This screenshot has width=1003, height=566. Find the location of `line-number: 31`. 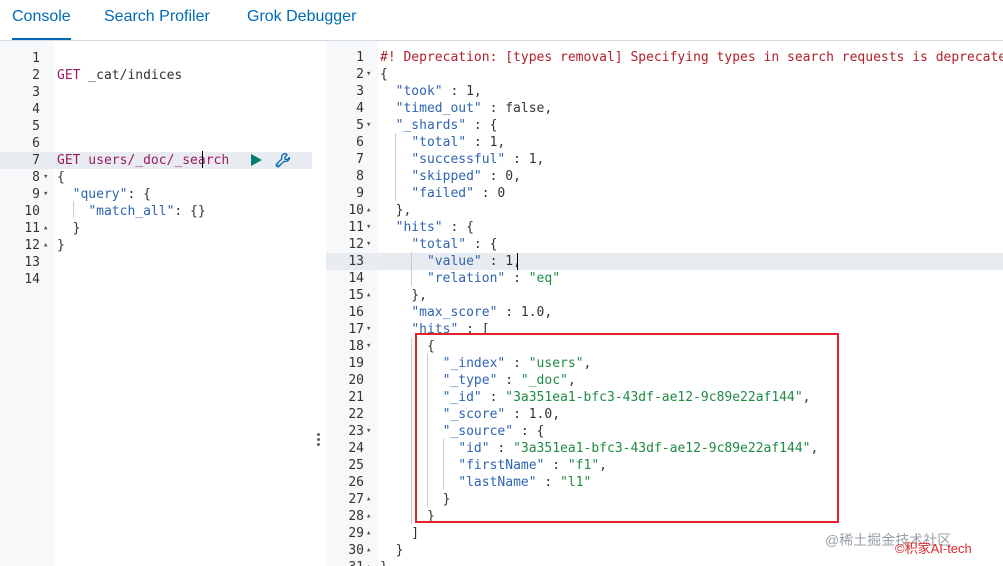

line-number: 31 is located at coordinates (345, 562).